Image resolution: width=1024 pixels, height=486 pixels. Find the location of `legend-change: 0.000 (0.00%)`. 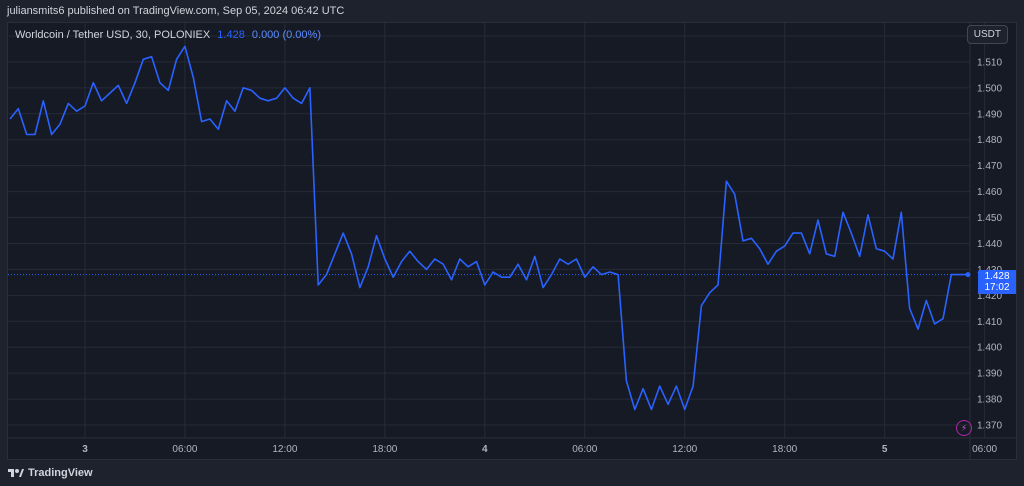

legend-change: 0.000 (0.00%) is located at coordinates (286, 35).